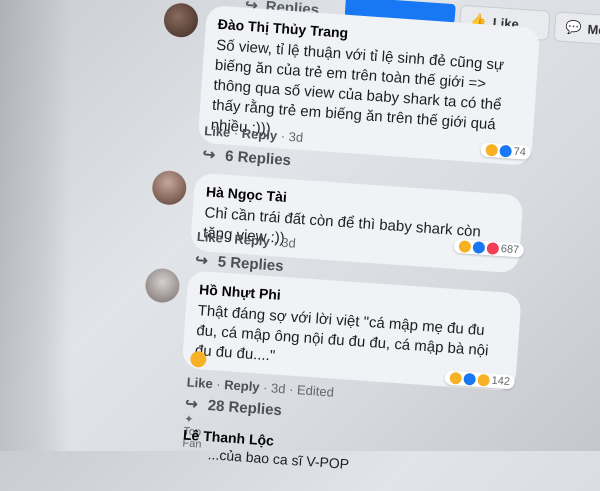 This screenshot has height=491, width=600. Describe the element at coordinates (245, 408) in the screenshot. I see `replies-count: 28 Replies` at that location.